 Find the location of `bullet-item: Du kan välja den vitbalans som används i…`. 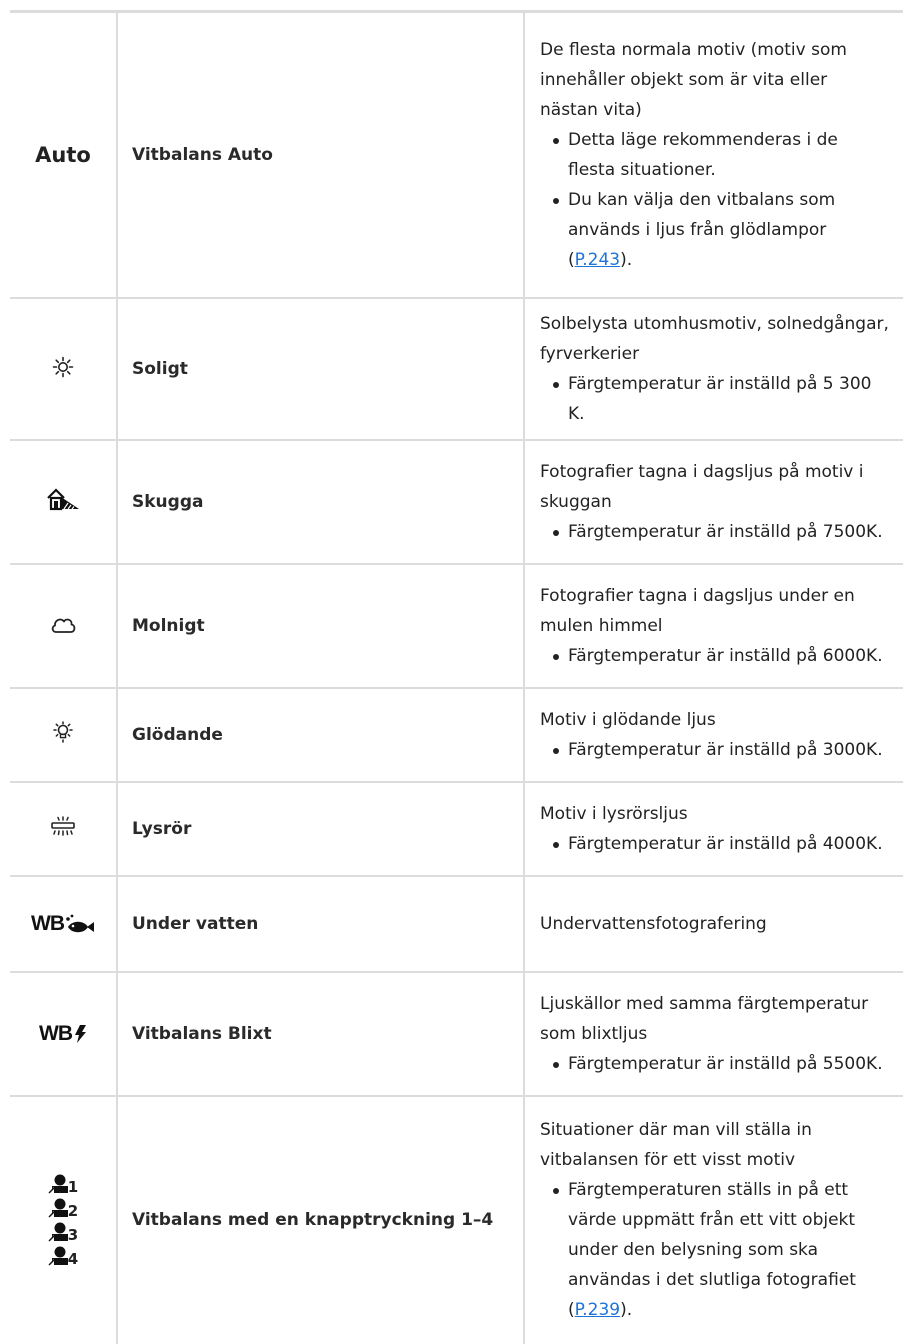

bullet-item: Du kan välja den vitbalans som används i… is located at coordinates (714, 230).